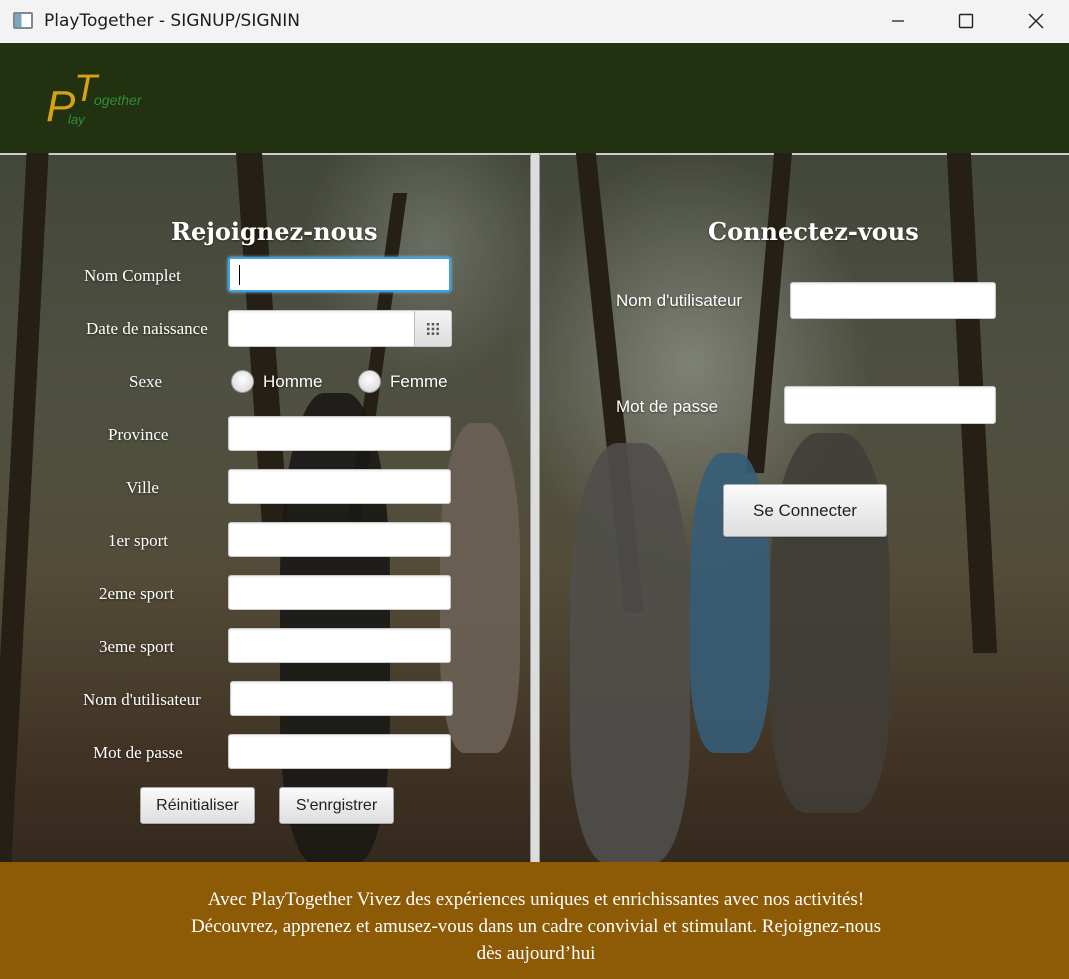 The width and height of the screenshot is (1069, 979). Describe the element at coordinates (336, 805) in the screenshot. I see `register-button: S'enrgistrer` at that location.